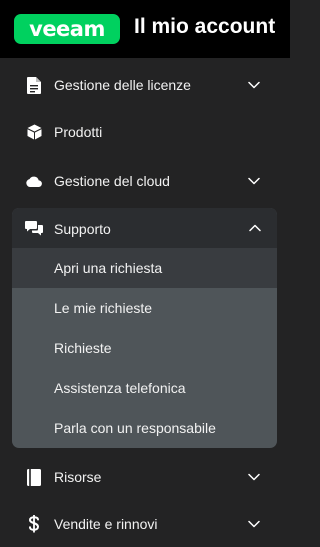  I want to click on nav-item-support: Supporto, so click(144, 228).